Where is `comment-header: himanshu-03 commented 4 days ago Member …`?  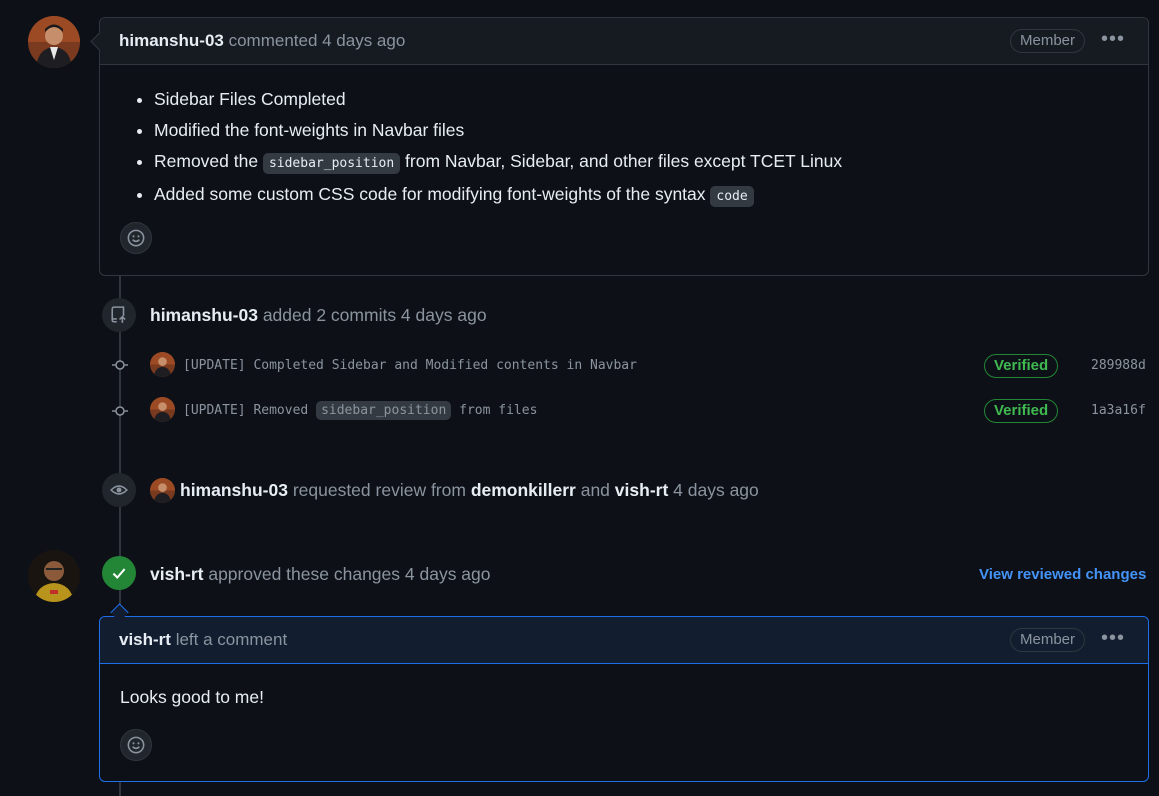
comment-header: himanshu-03 commented 4 days ago Member … is located at coordinates (624, 41).